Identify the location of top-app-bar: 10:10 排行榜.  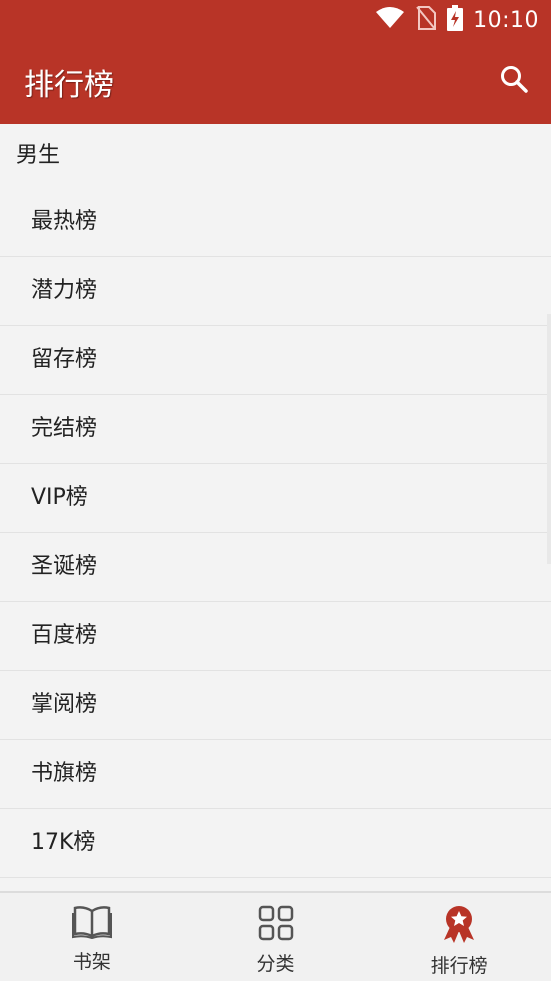
(275, 62).